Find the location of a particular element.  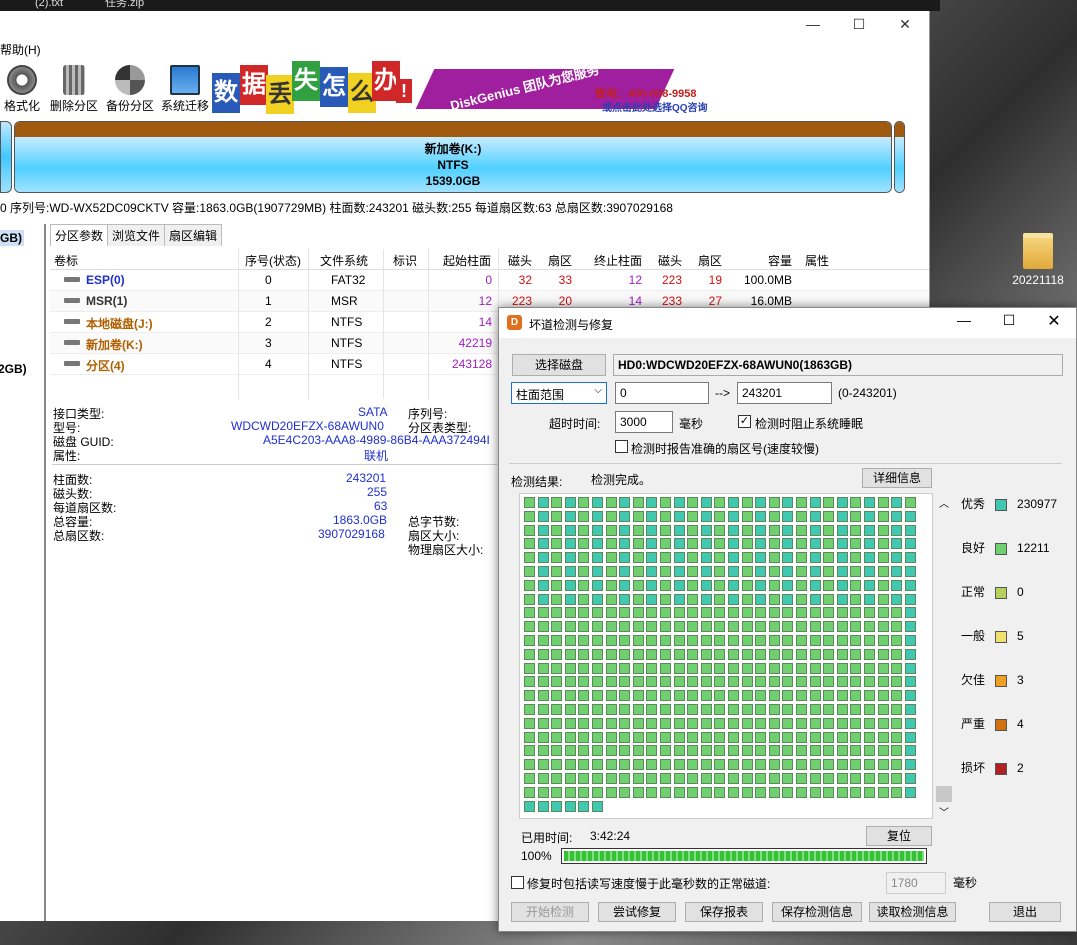

col-header: 文件系统 is located at coordinates (344, 260).